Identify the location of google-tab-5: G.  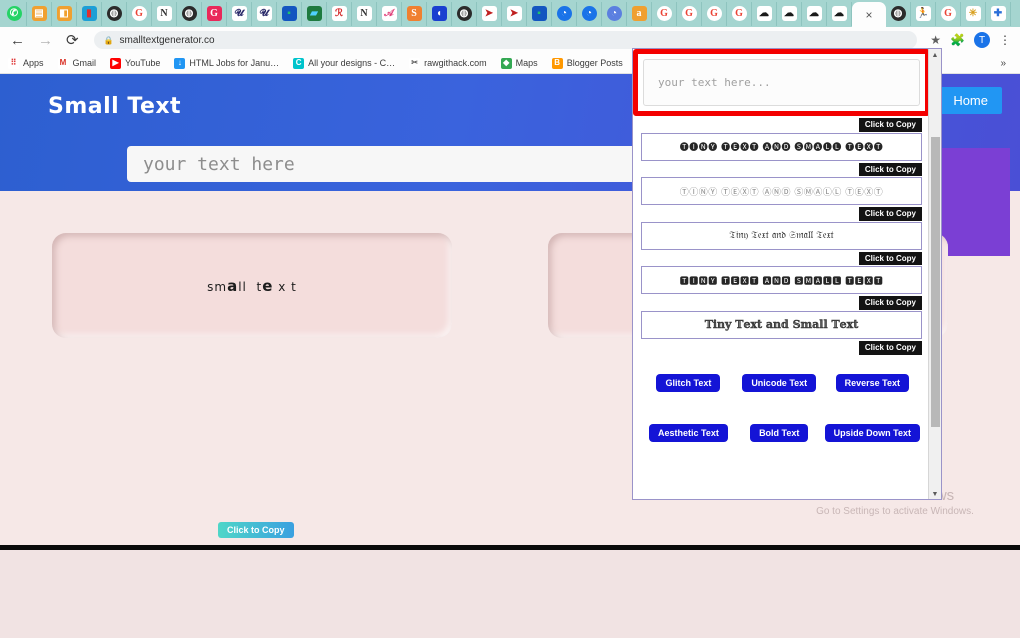
(739, 13).